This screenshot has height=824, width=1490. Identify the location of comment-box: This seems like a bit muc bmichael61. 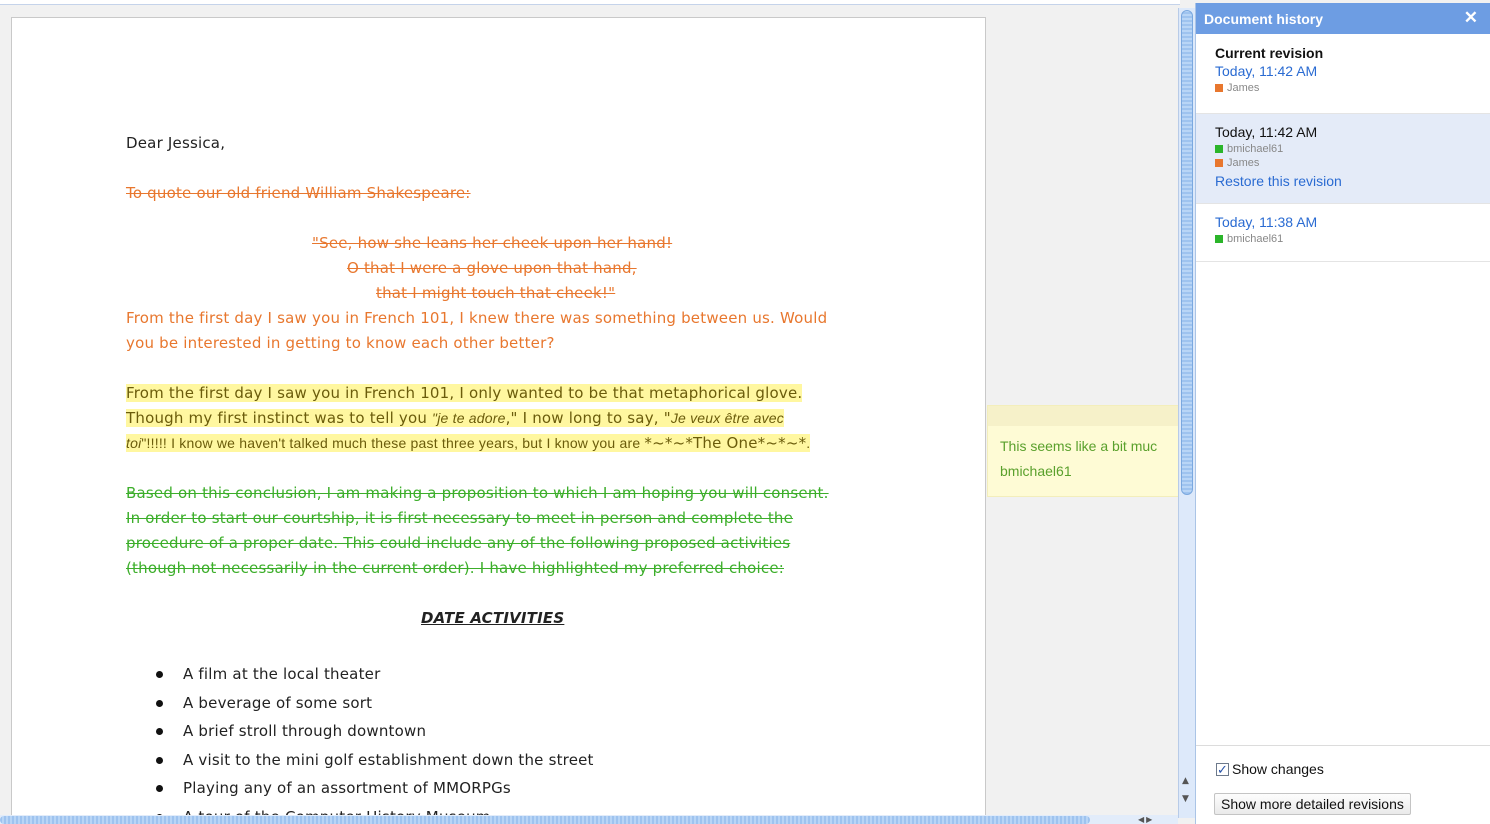
(1083, 451).